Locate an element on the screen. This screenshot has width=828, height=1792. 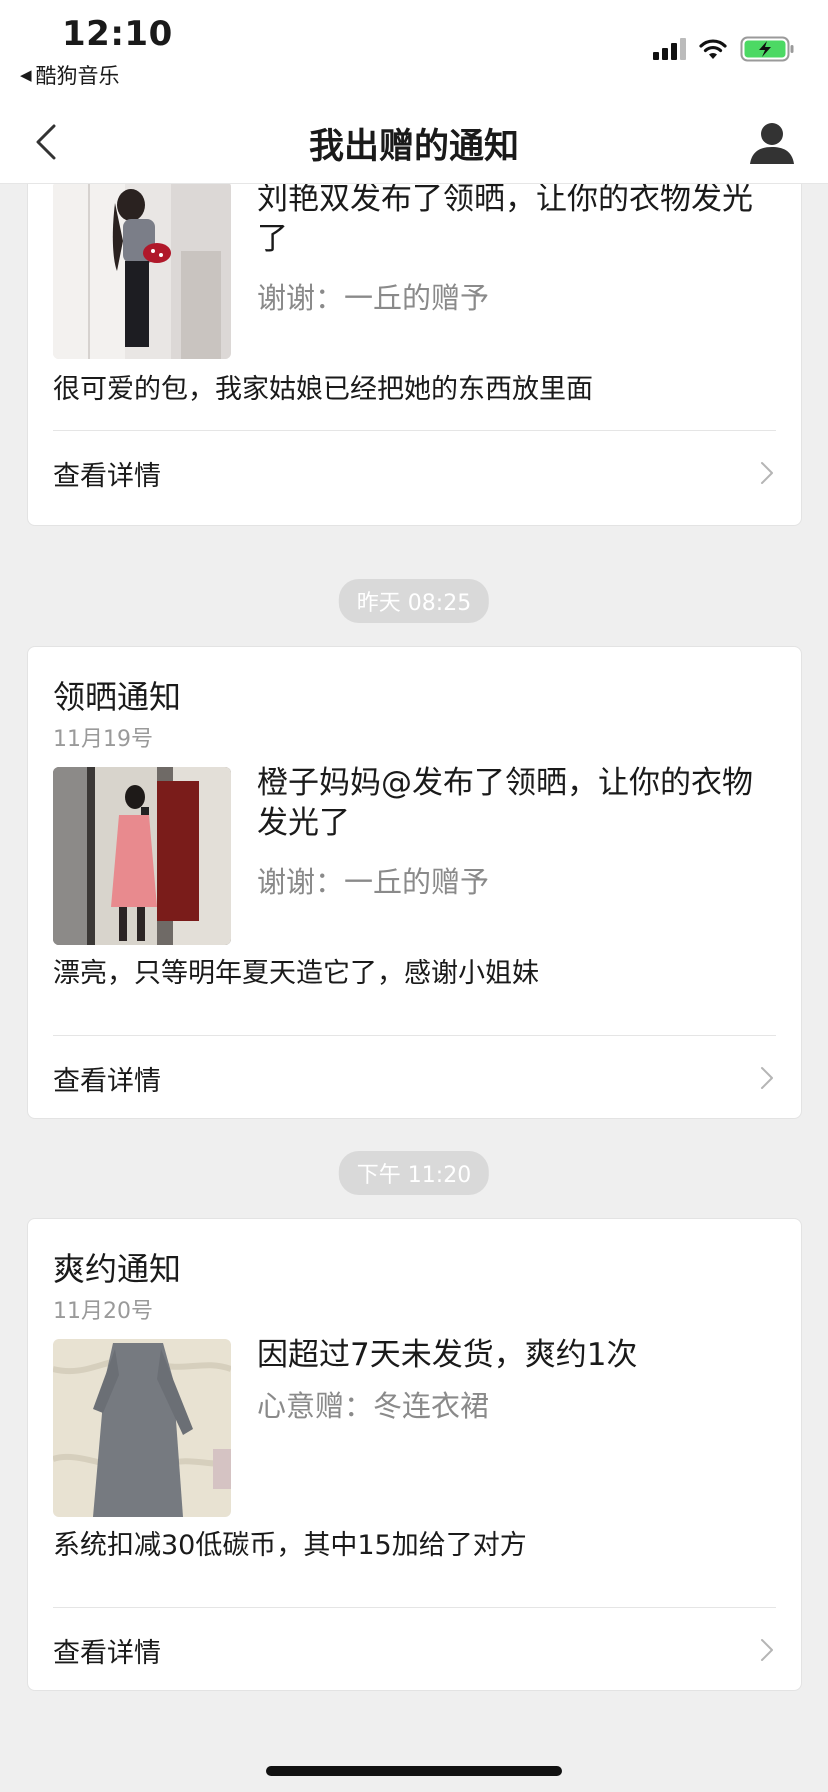
notification-date: 11月19号 is located at coordinates (103, 739).